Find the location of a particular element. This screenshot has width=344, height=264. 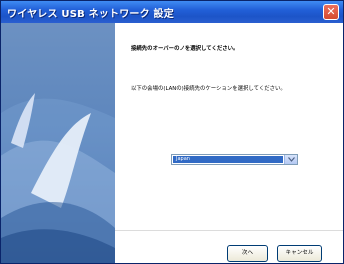

chevron-down-icon is located at coordinates (291, 159).